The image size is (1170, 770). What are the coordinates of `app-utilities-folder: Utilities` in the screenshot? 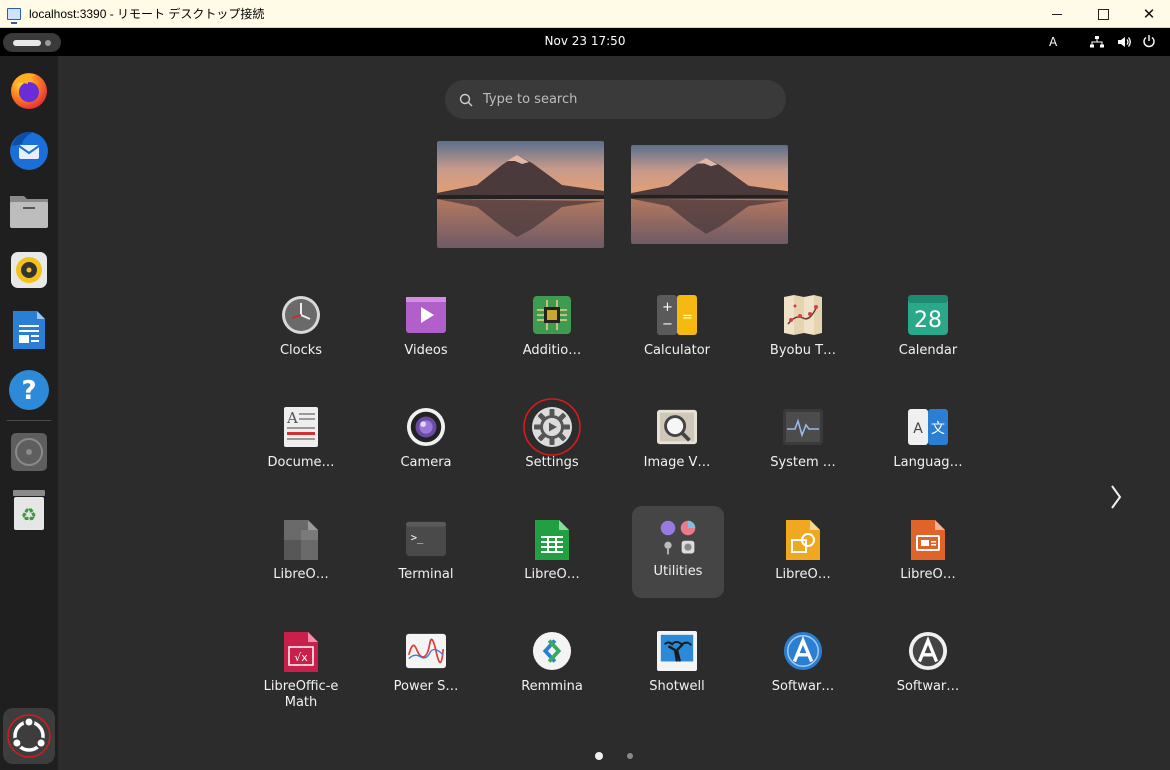 It's located at (678, 552).